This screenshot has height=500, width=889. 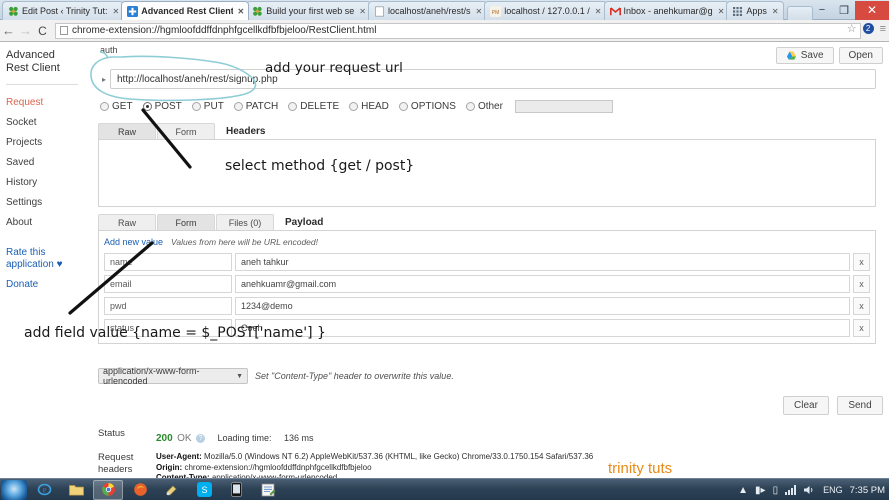 I want to click on clear-button: Clear, so click(x=806, y=405).